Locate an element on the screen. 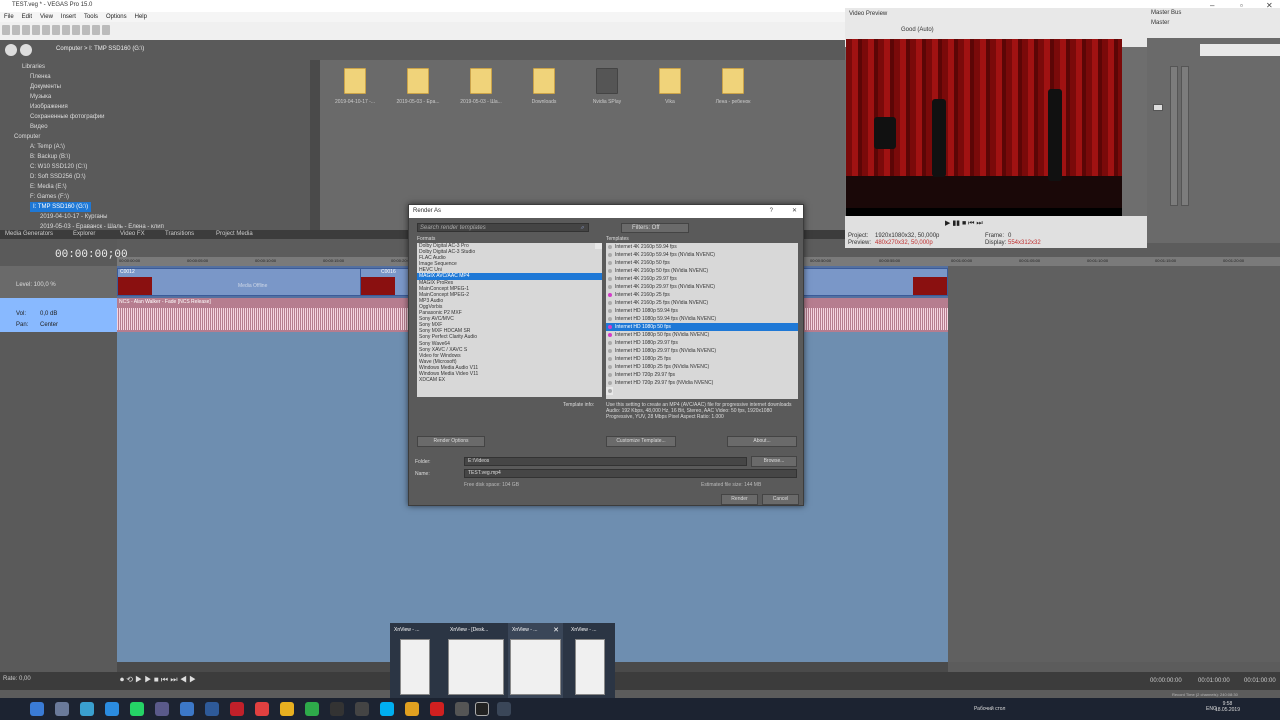 This screenshot has height=720, width=1280. folder-item: Downloads is located at coordinates (544, 86).